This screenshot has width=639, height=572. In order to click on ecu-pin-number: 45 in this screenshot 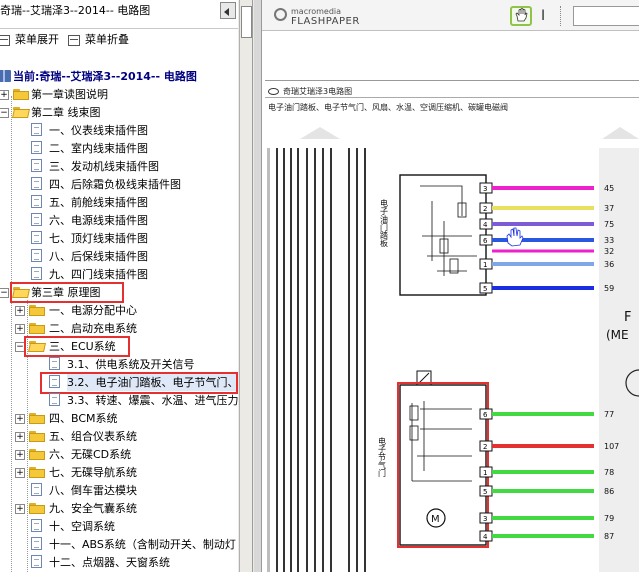, I will do `click(609, 188)`.